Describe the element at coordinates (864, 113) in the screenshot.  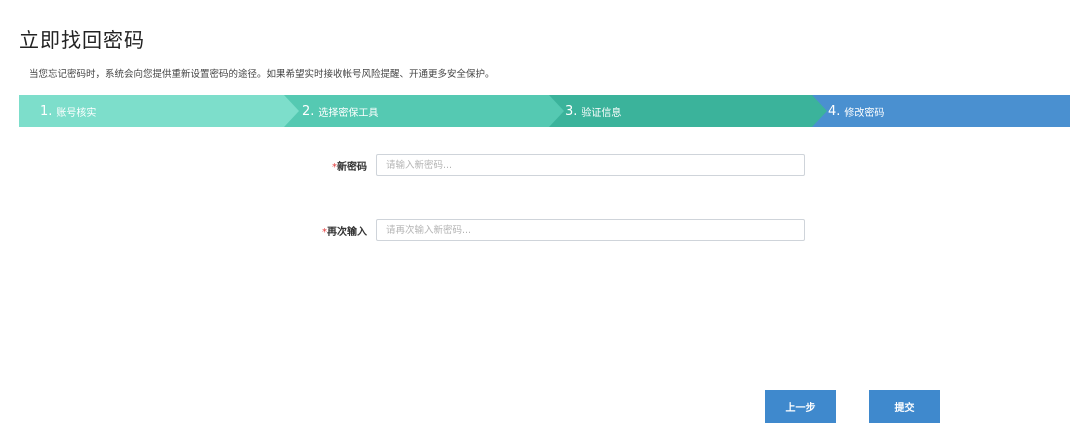
I see `step-label: 修改密码` at that location.